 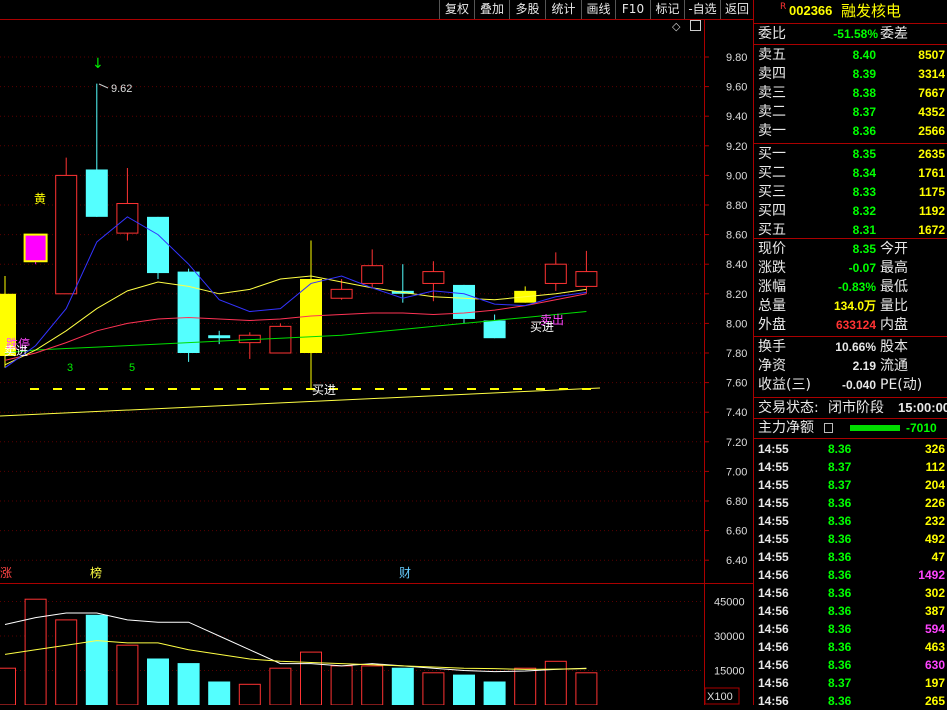 I want to click on stat-row-price: 8.35, so click(x=864, y=249).